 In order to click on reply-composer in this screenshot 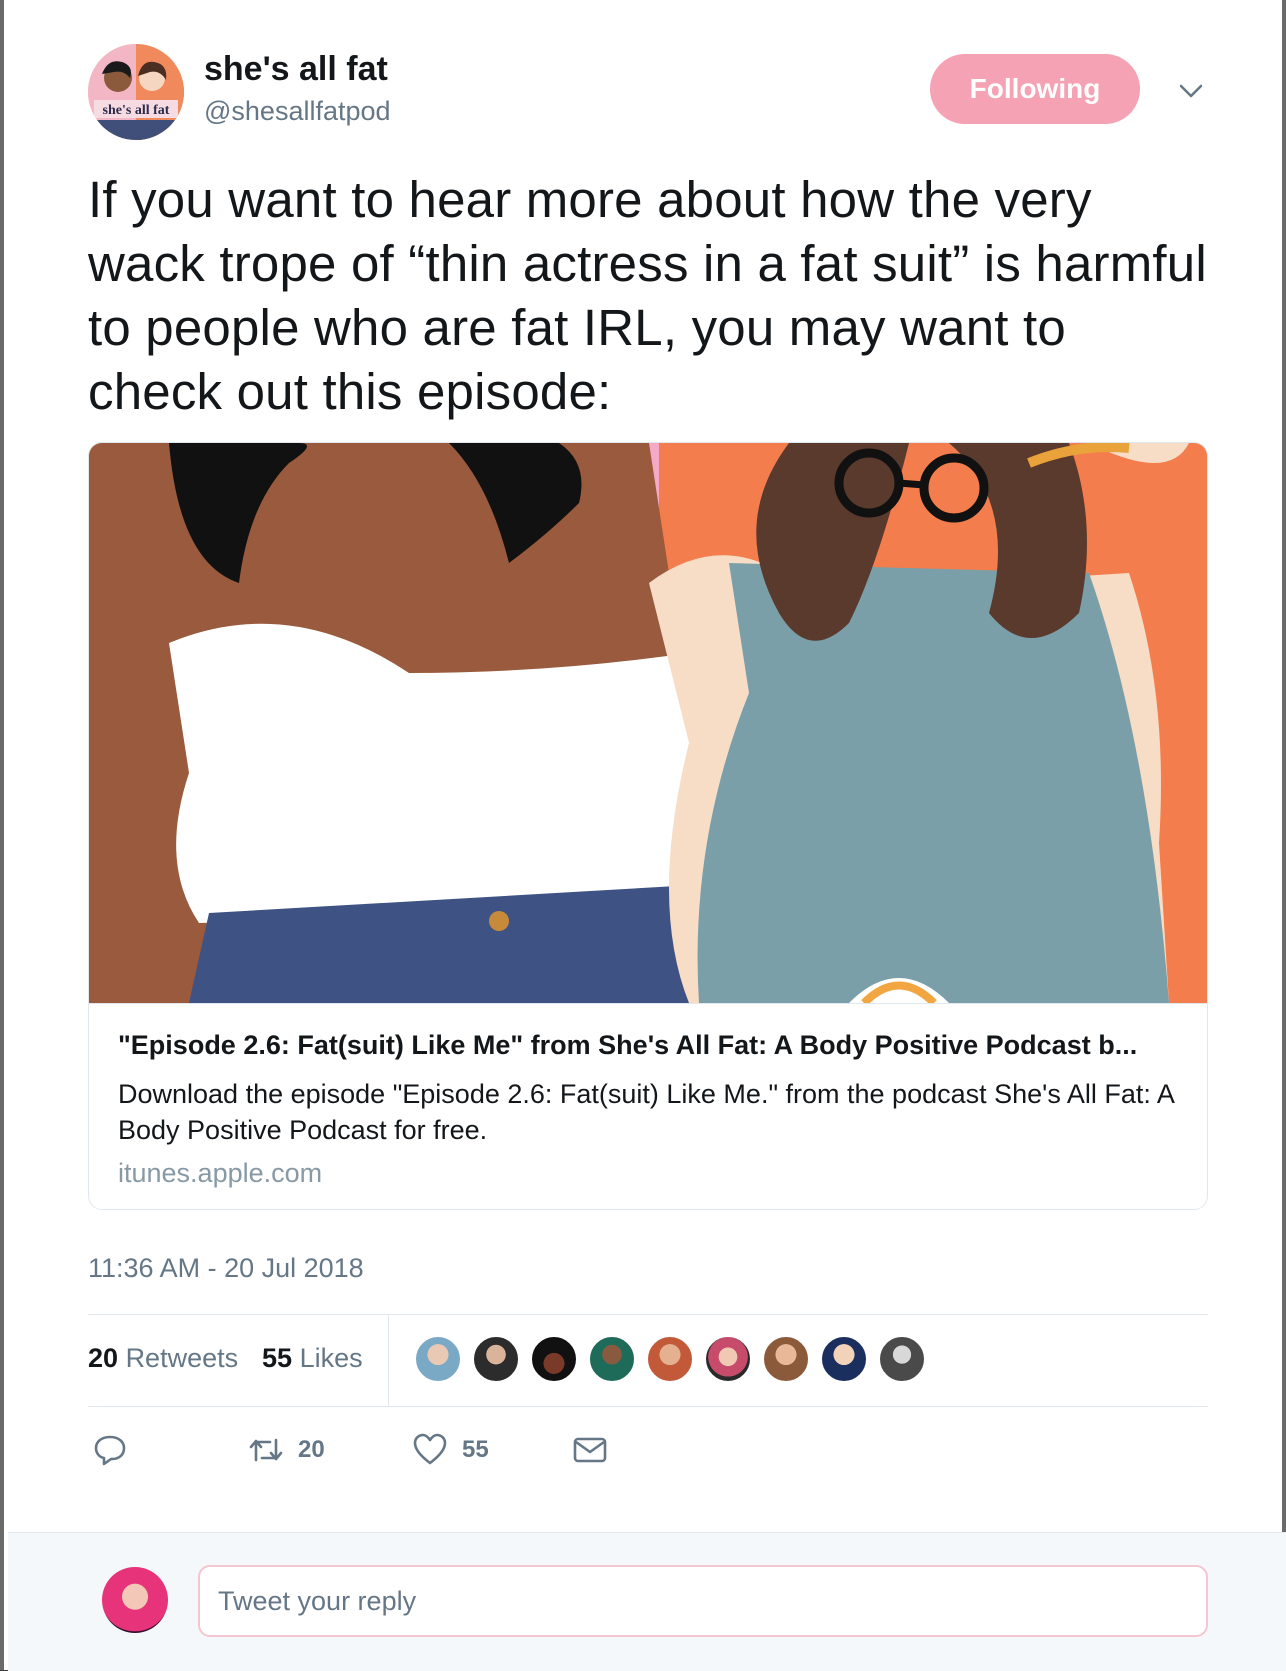, I will do `click(647, 1601)`.